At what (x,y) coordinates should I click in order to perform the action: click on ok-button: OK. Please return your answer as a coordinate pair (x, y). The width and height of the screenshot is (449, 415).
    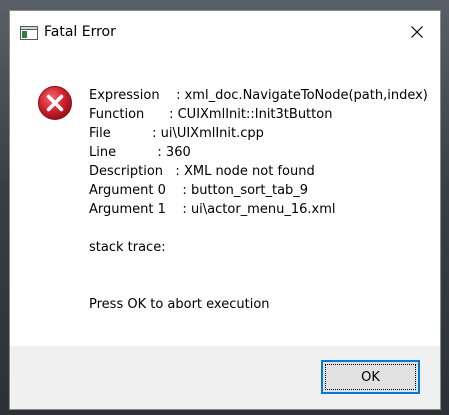
    Looking at the image, I should click on (370, 377).